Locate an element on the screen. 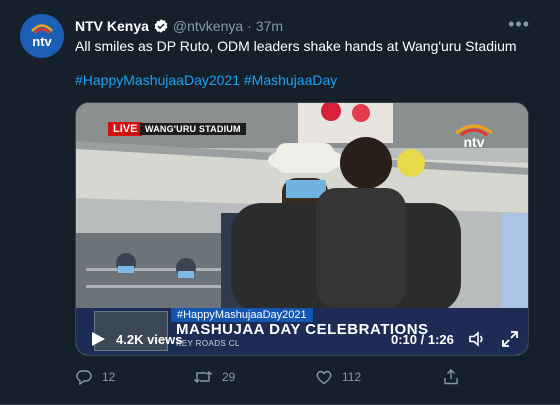 This screenshot has width=560, height=405. retweet-count: 29 is located at coordinates (229, 377).